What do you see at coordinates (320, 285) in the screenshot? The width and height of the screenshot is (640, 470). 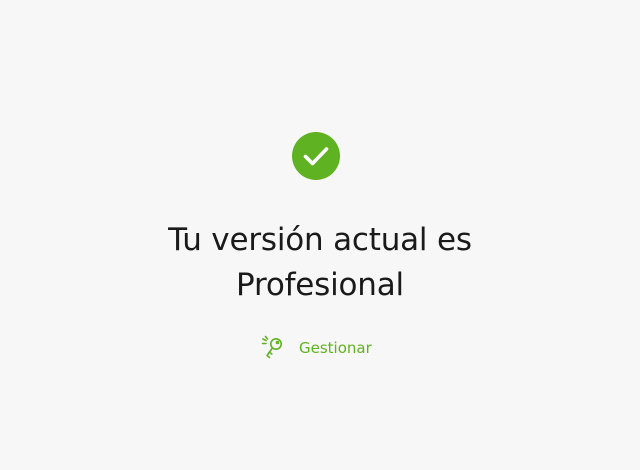 I see `edition-heading-line2: Profesional` at bounding box center [320, 285].